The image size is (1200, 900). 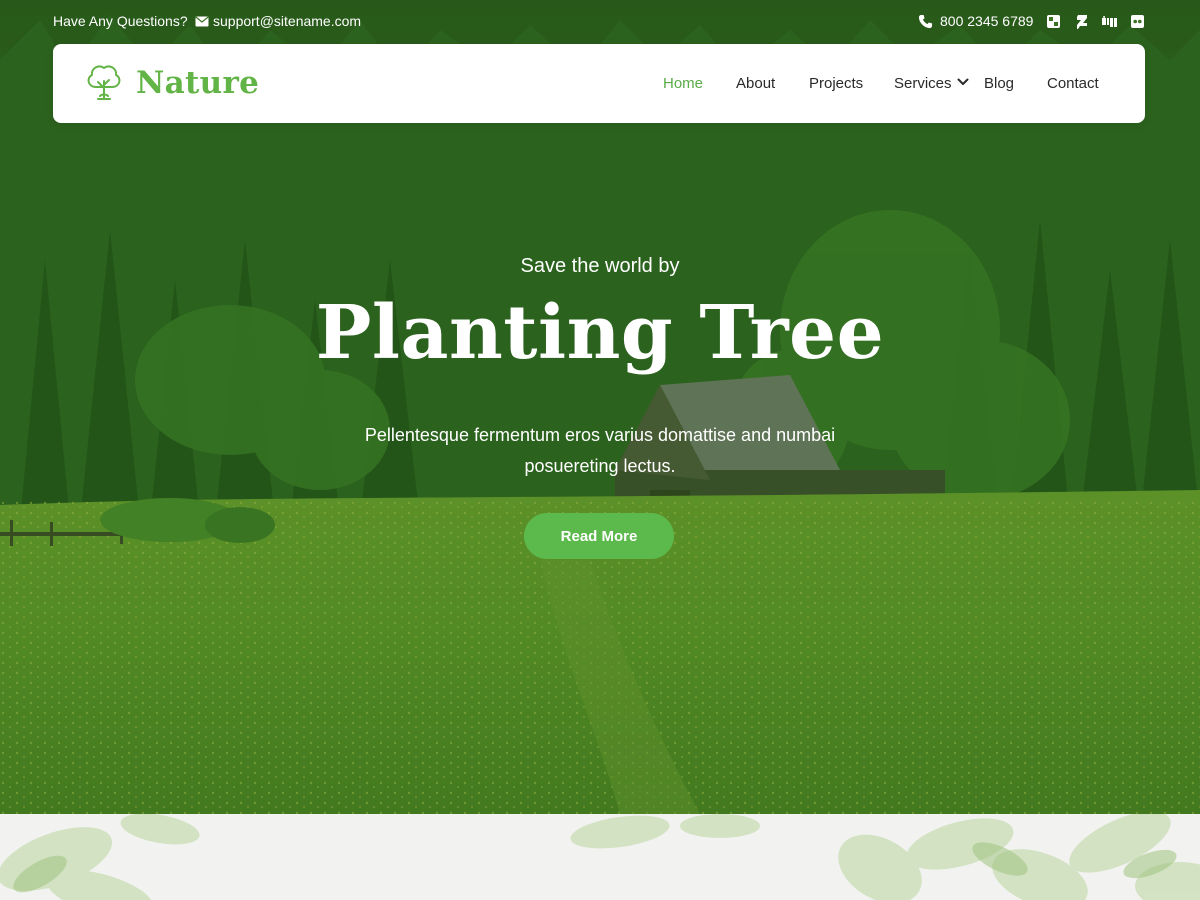 What do you see at coordinates (1109, 21) in the screenshot?
I see `digg-icon` at bounding box center [1109, 21].